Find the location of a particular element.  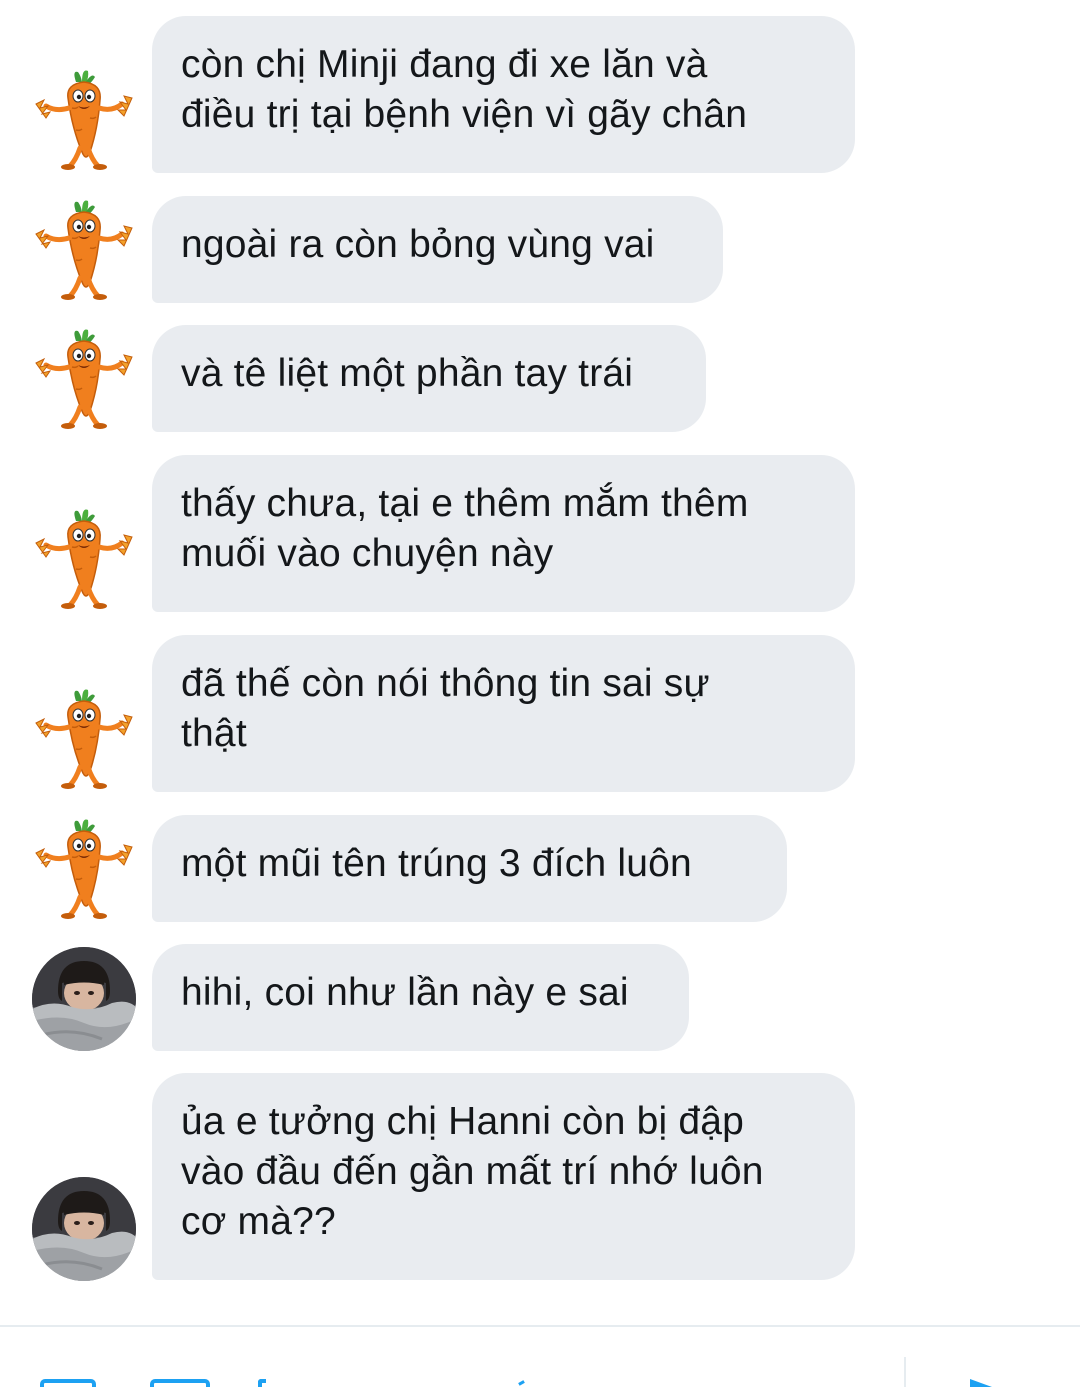

emoji-icon is located at coordinates (523, 1385).